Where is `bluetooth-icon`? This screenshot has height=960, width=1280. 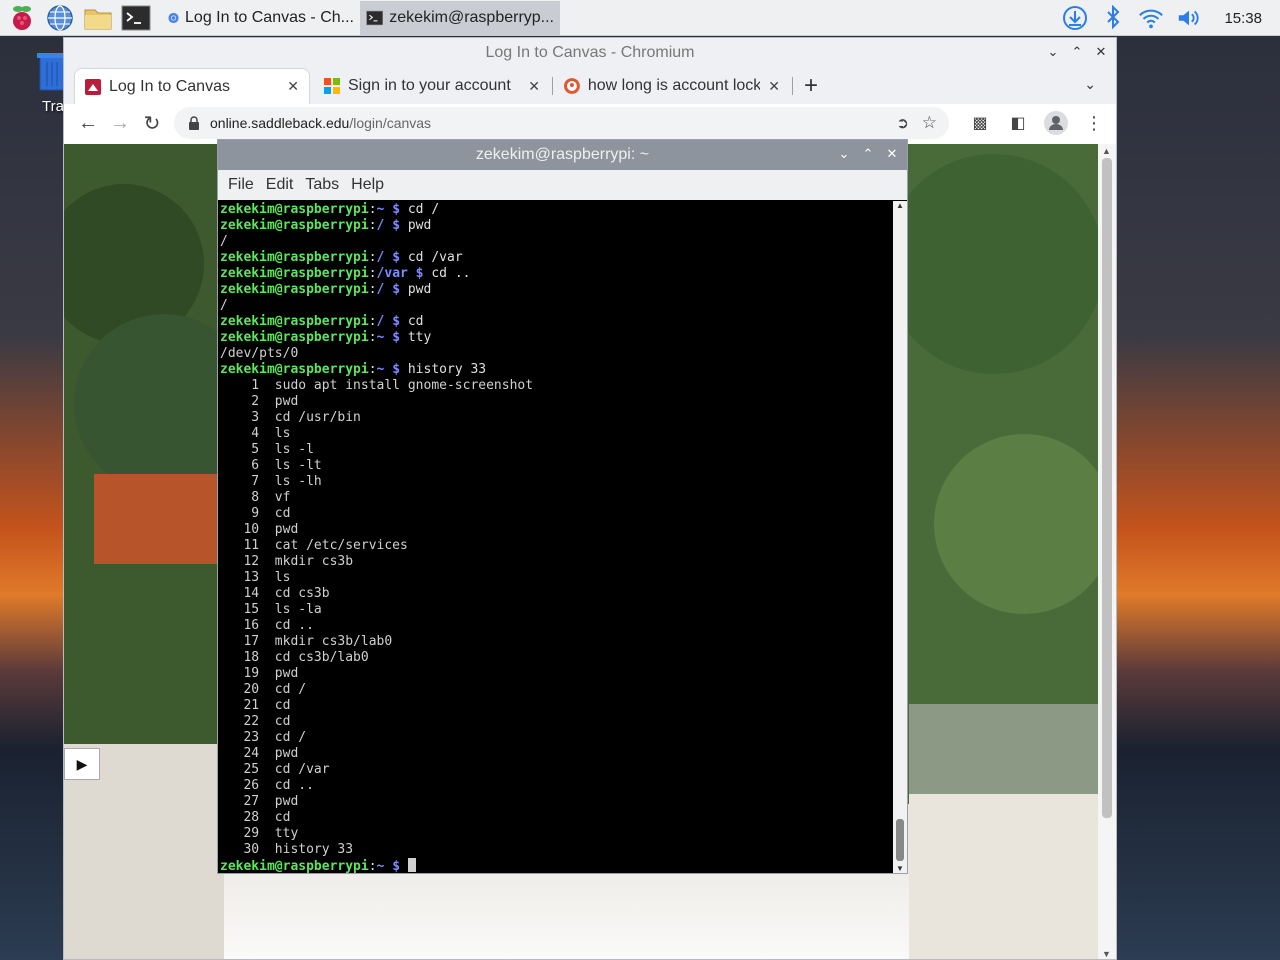
bluetooth-icon is located at coordinates (1113, 18).